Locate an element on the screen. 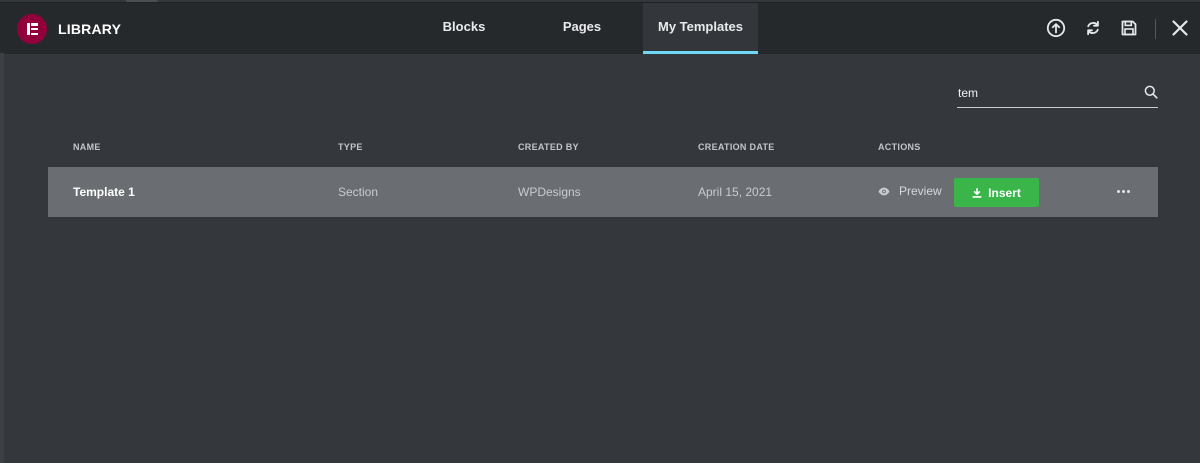 This screenshot has width=1200, height=463. preview-button: Preview is located at coordinates (910, 191).